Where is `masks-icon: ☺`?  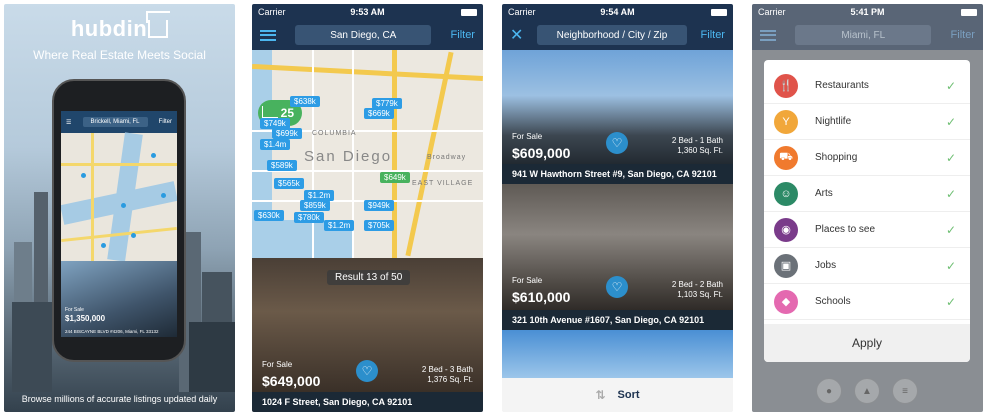 masks-icon: ☺ is located at coordinates (786, 193).